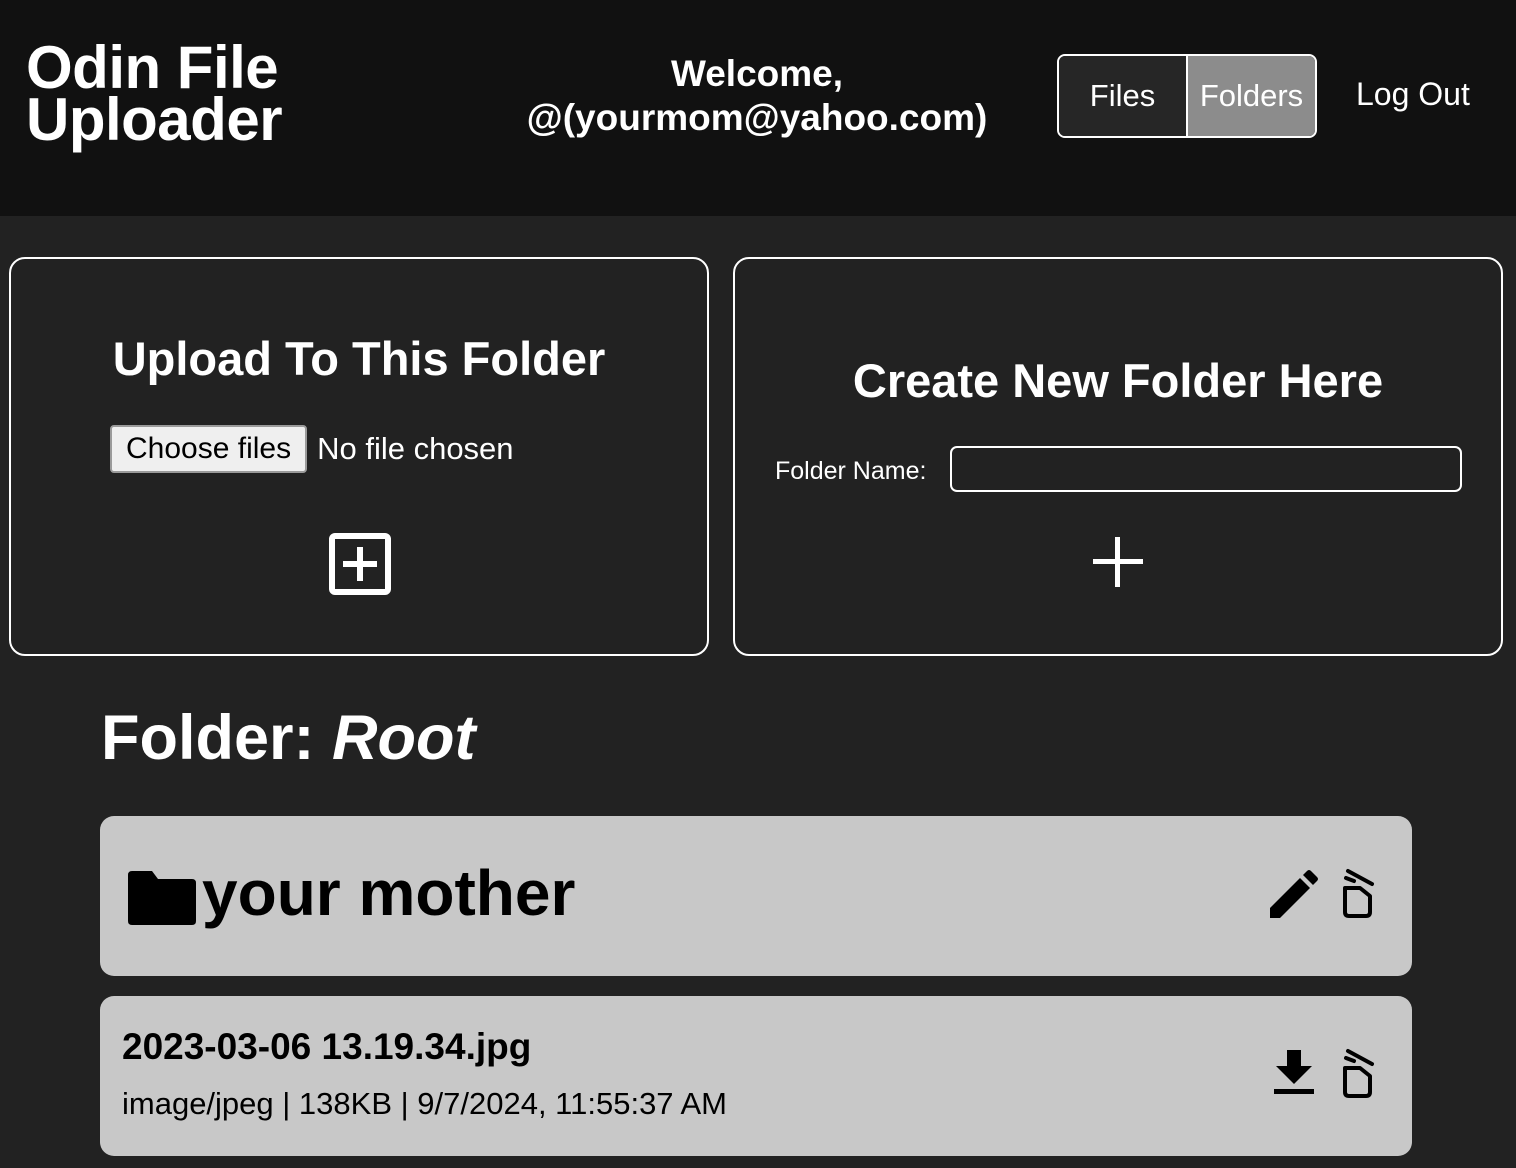  What do you see at coordinates (216, 738) in the screenshot?
I see `folder-heading-prefix: Folder:` at bounding box center [216, 738].